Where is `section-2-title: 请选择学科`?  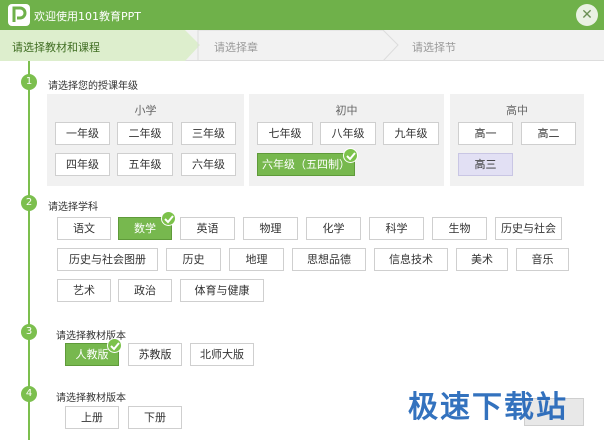 section-2-title: 请选择学科 is located at coordinates (73, 207).